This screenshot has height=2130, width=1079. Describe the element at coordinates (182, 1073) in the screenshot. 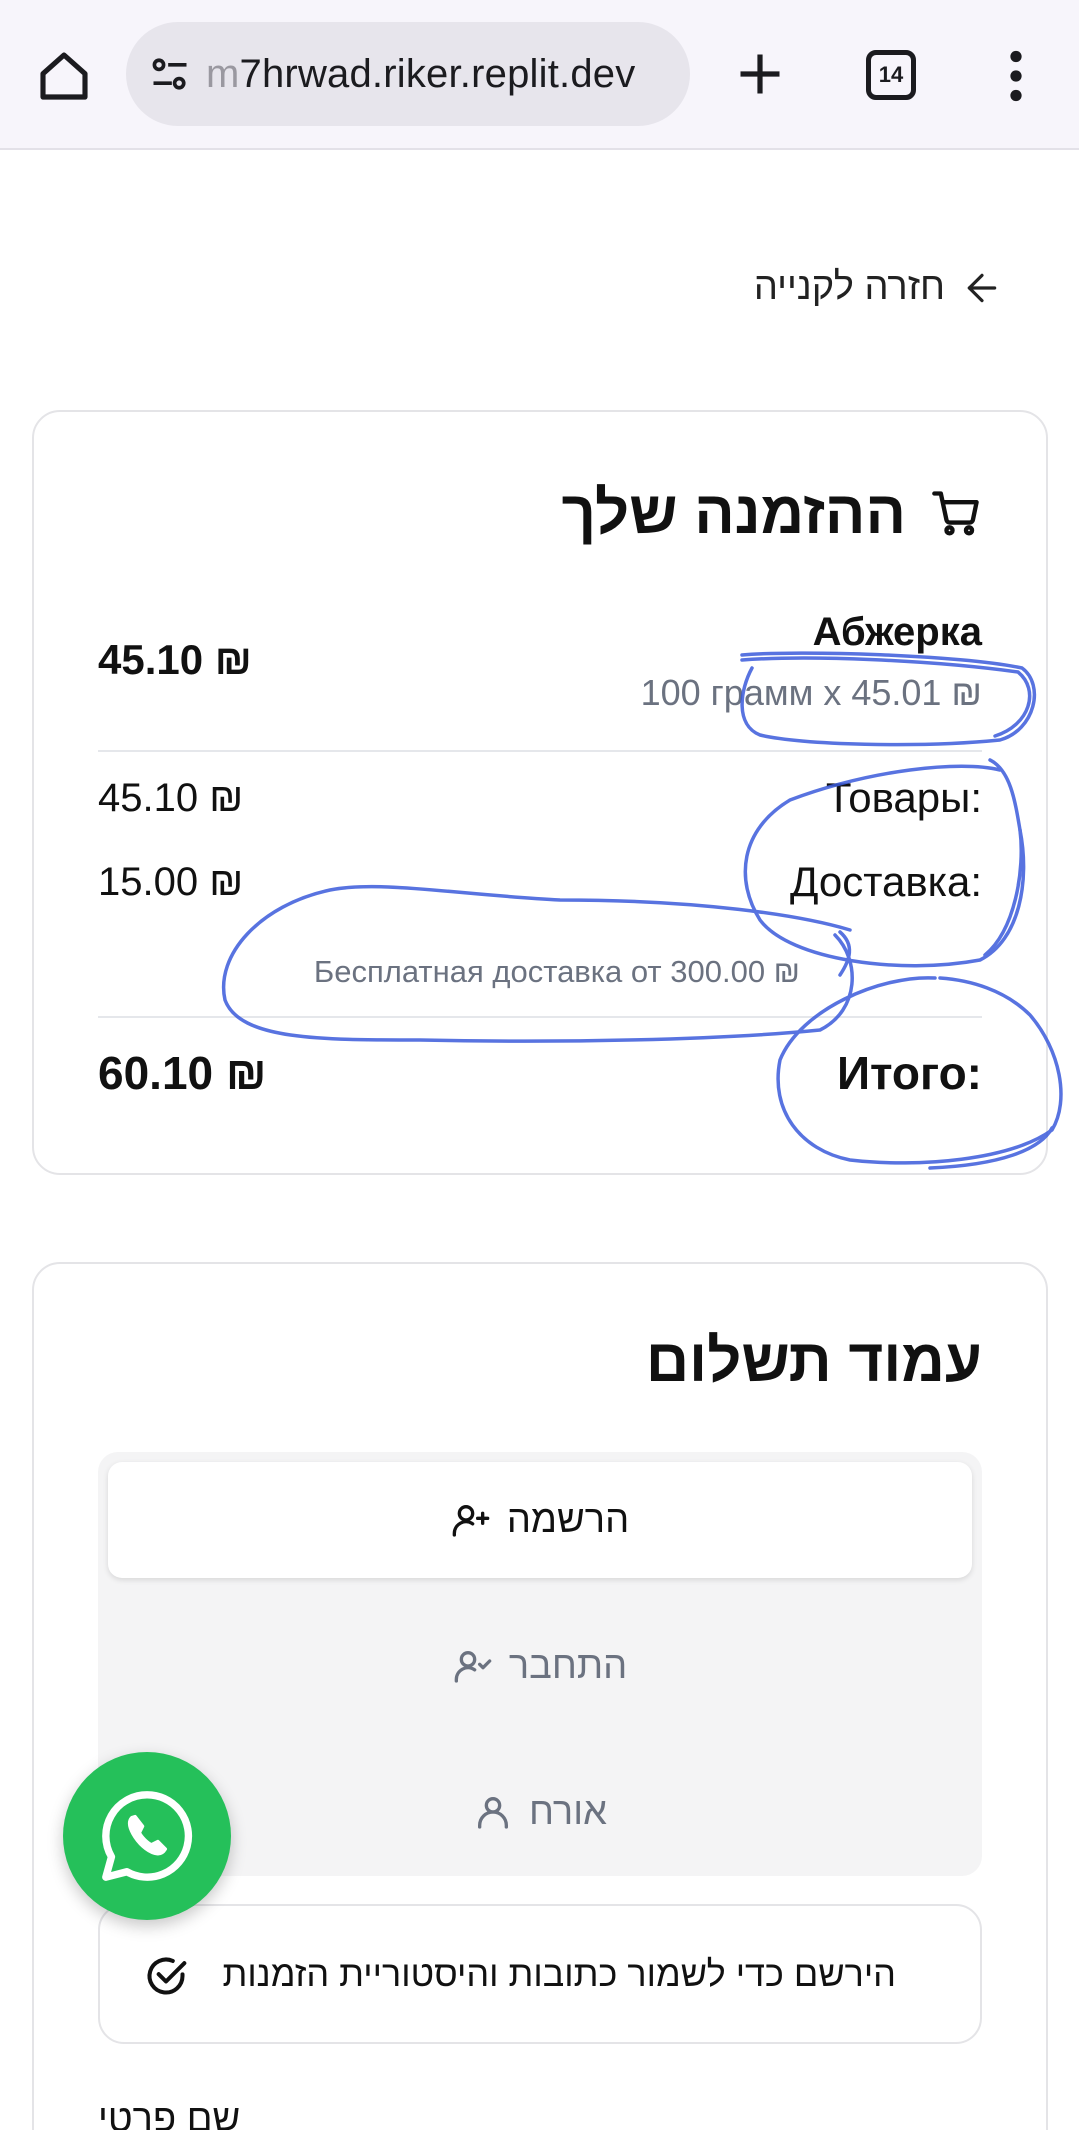

I see `total-value: 60.10 ₪` at that location.